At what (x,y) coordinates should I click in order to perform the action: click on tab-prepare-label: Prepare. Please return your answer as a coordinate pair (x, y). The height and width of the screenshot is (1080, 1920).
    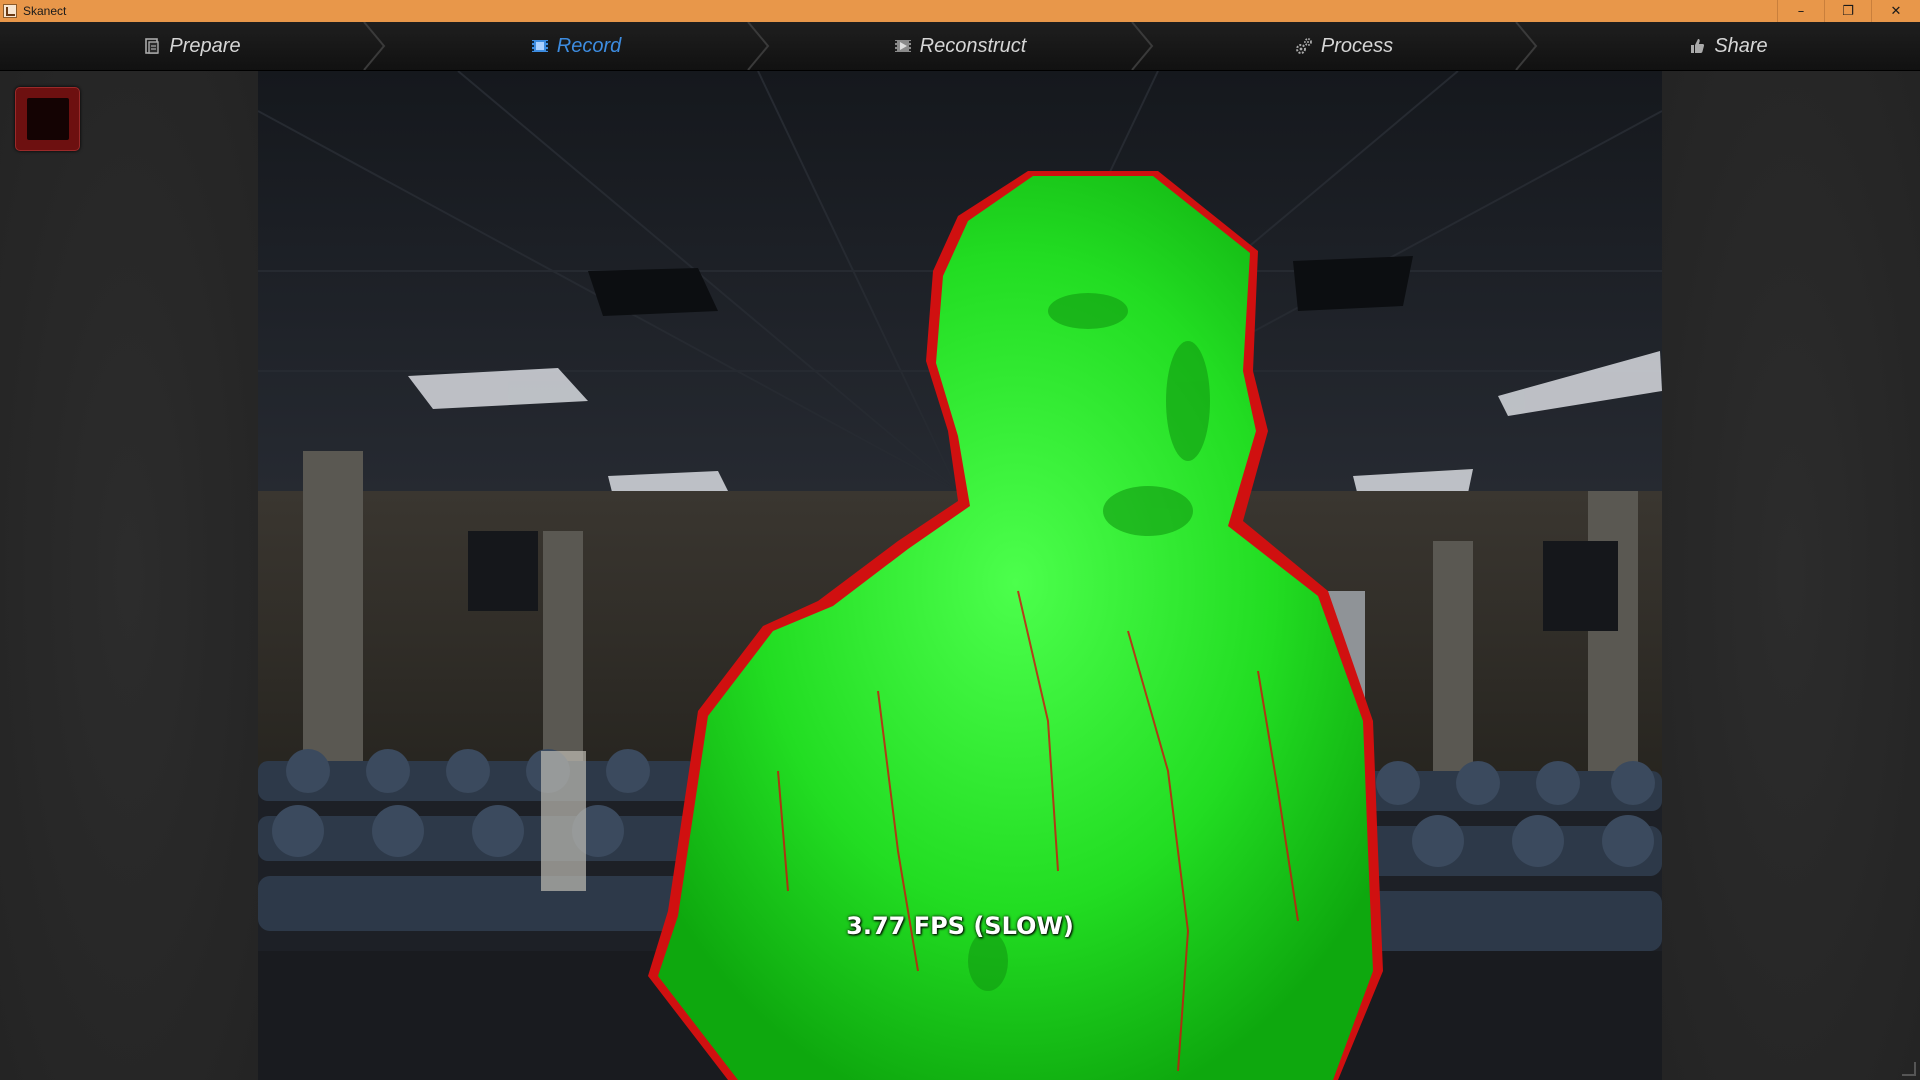
    Looking at the image, I should click on (205, 45).